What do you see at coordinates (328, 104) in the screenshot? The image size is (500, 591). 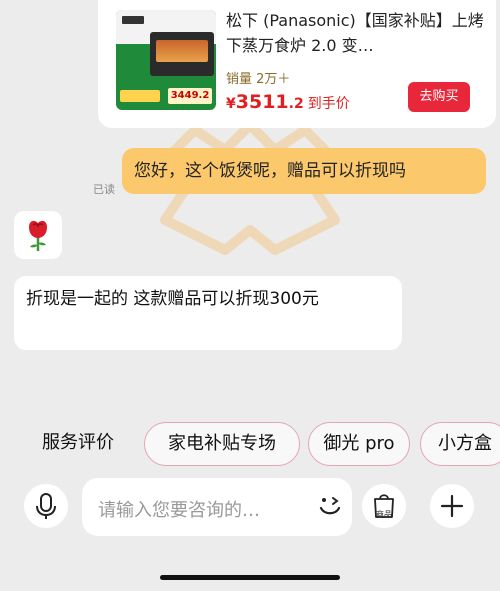 I see `price-suffix: 到手价` at bounding box center [328, 104].